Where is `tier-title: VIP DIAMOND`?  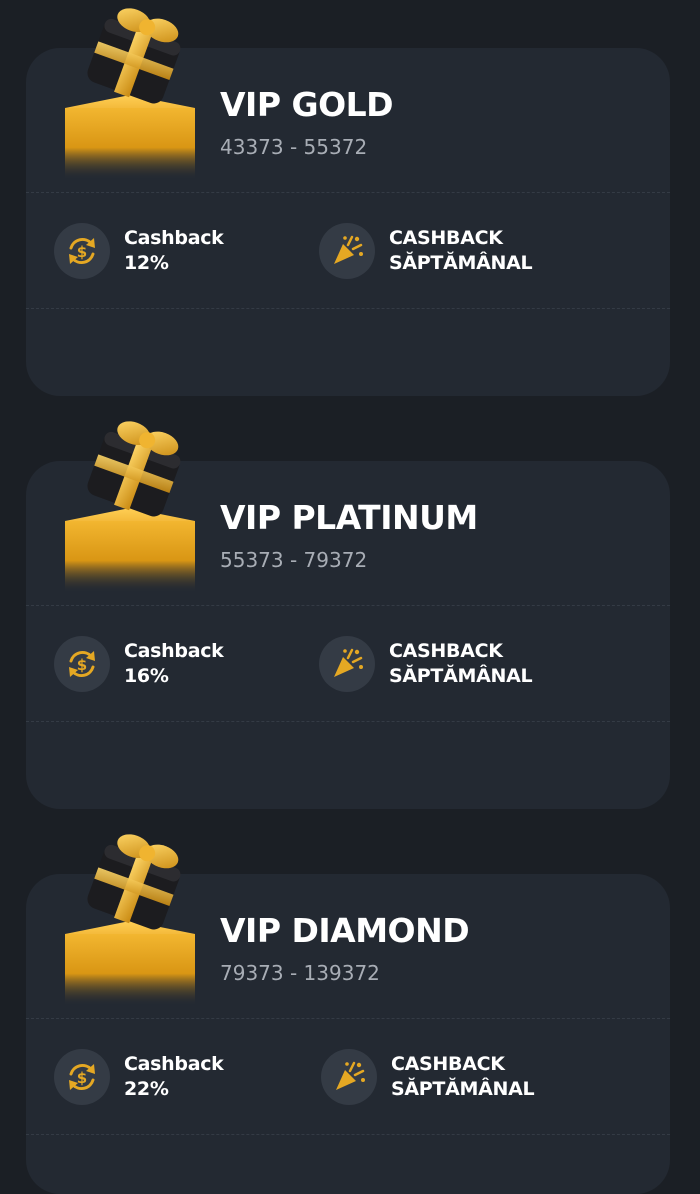
tier-title: VIP DIAMOND is located at coordinates (345, 930).